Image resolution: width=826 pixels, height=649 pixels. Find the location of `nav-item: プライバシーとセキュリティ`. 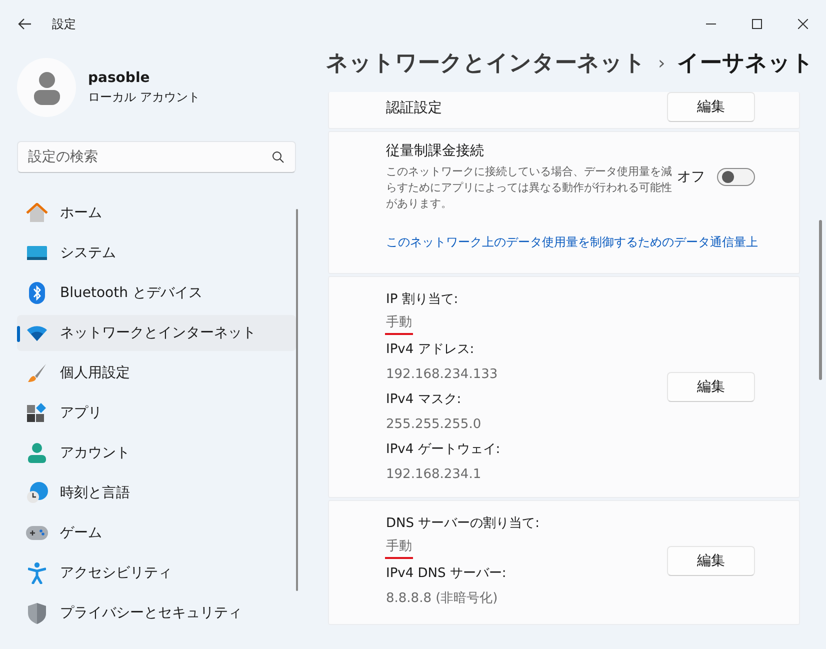

nav-item: プライバシーとセキュリティ is located at coordinates (156, 613).